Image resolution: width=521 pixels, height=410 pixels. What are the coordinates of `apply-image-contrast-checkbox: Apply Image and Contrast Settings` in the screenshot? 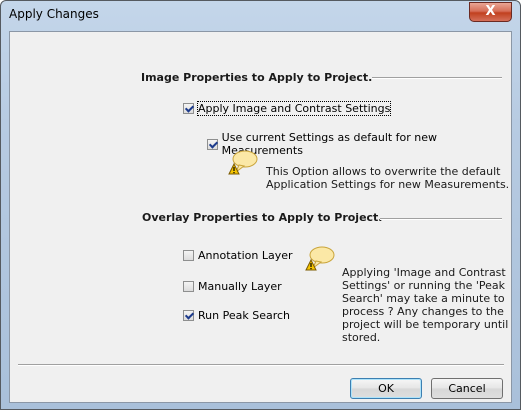 It's located at (287, 108).